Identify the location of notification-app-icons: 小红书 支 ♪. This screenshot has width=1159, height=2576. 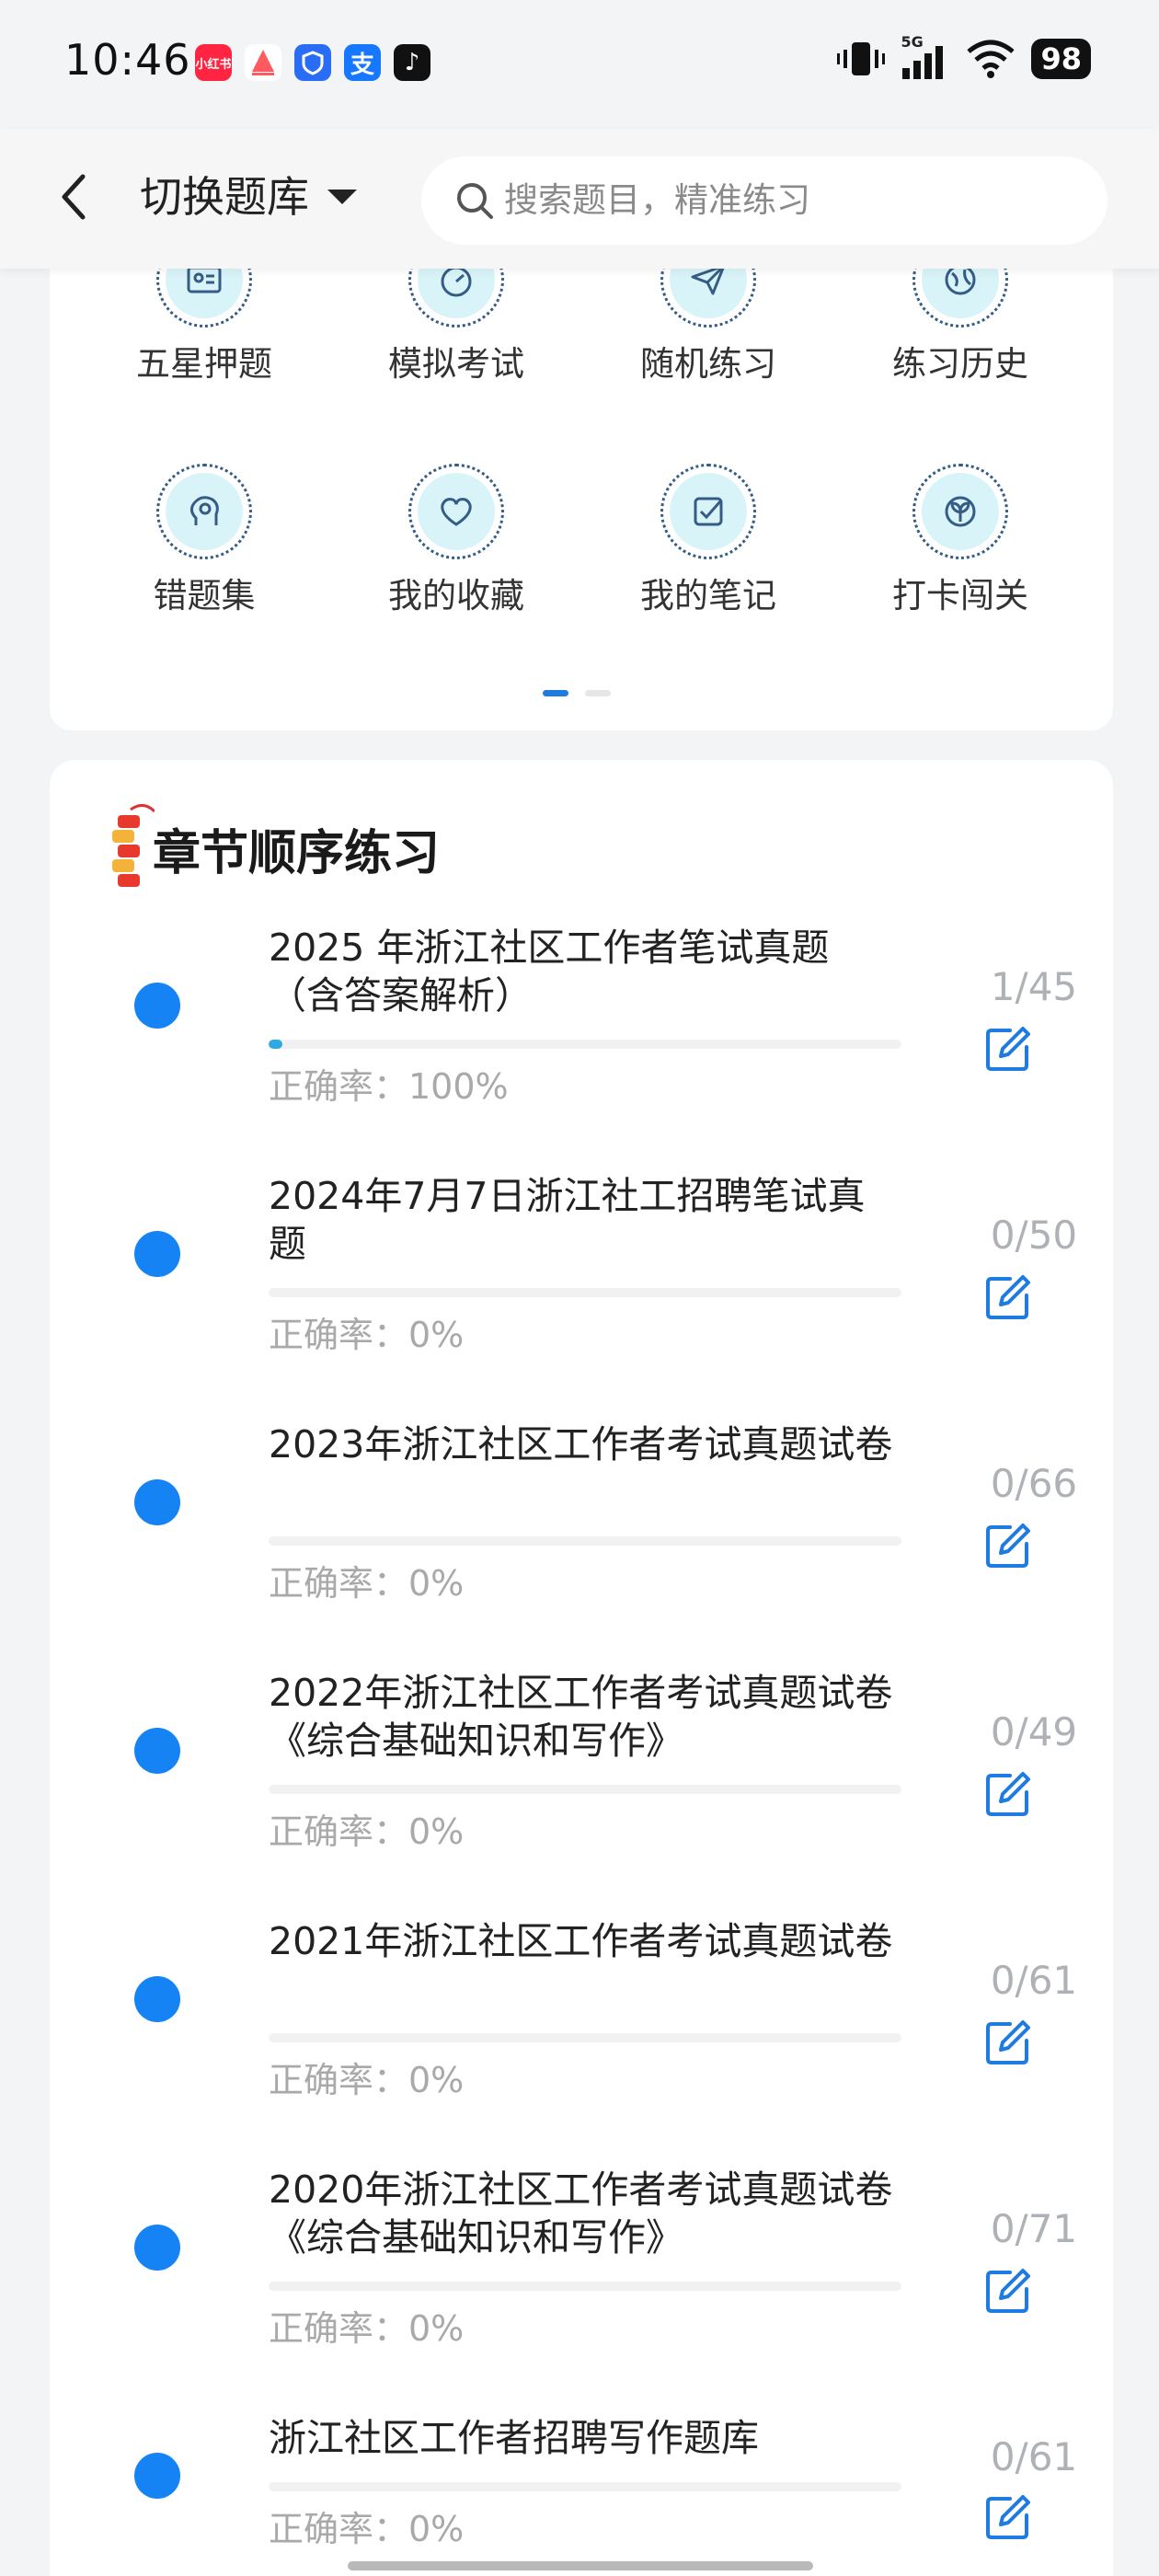
(312, 62).